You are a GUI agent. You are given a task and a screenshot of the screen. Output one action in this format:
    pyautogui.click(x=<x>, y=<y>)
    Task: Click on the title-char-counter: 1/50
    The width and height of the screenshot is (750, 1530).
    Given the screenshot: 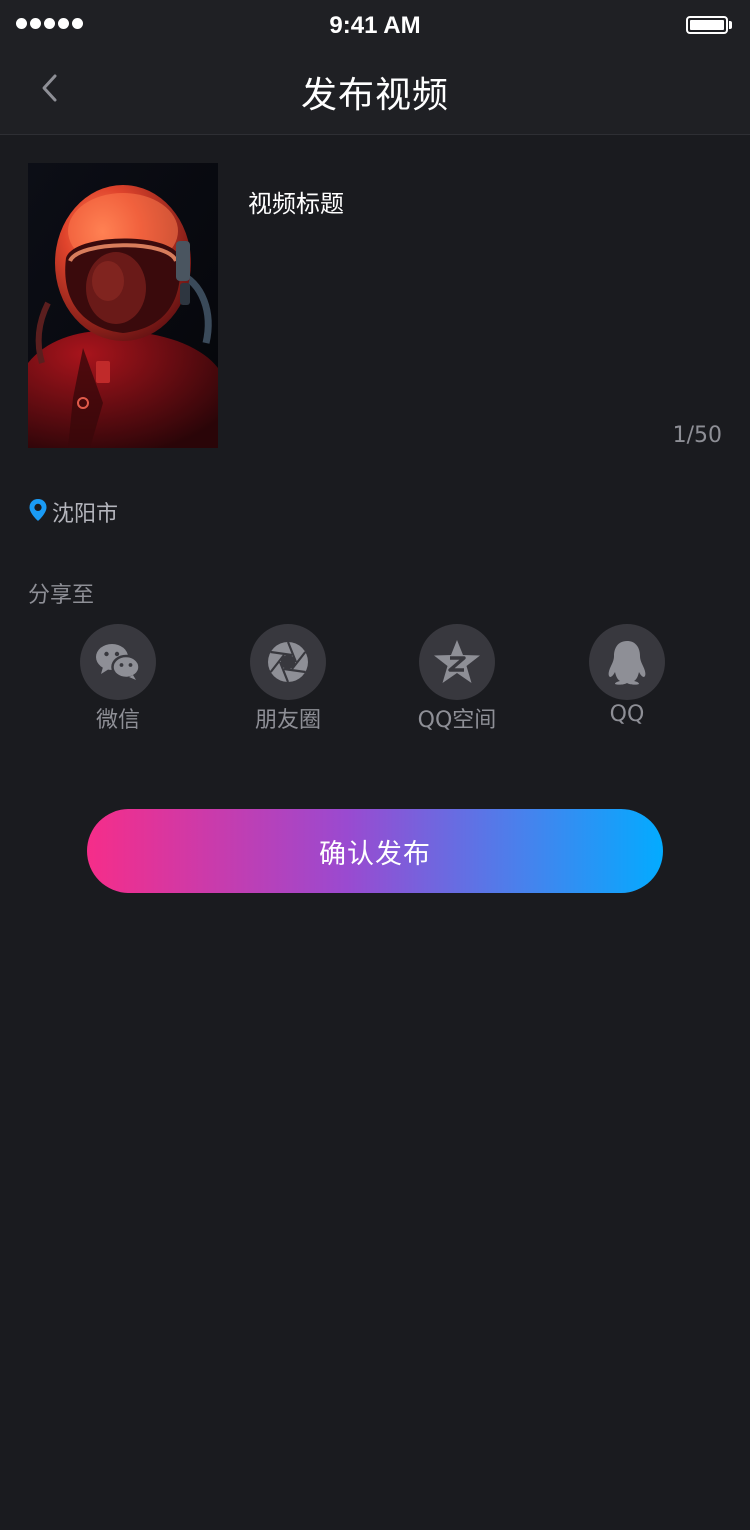 What is the action you would take?
    pyautogui.click(x=697, y=435)
    